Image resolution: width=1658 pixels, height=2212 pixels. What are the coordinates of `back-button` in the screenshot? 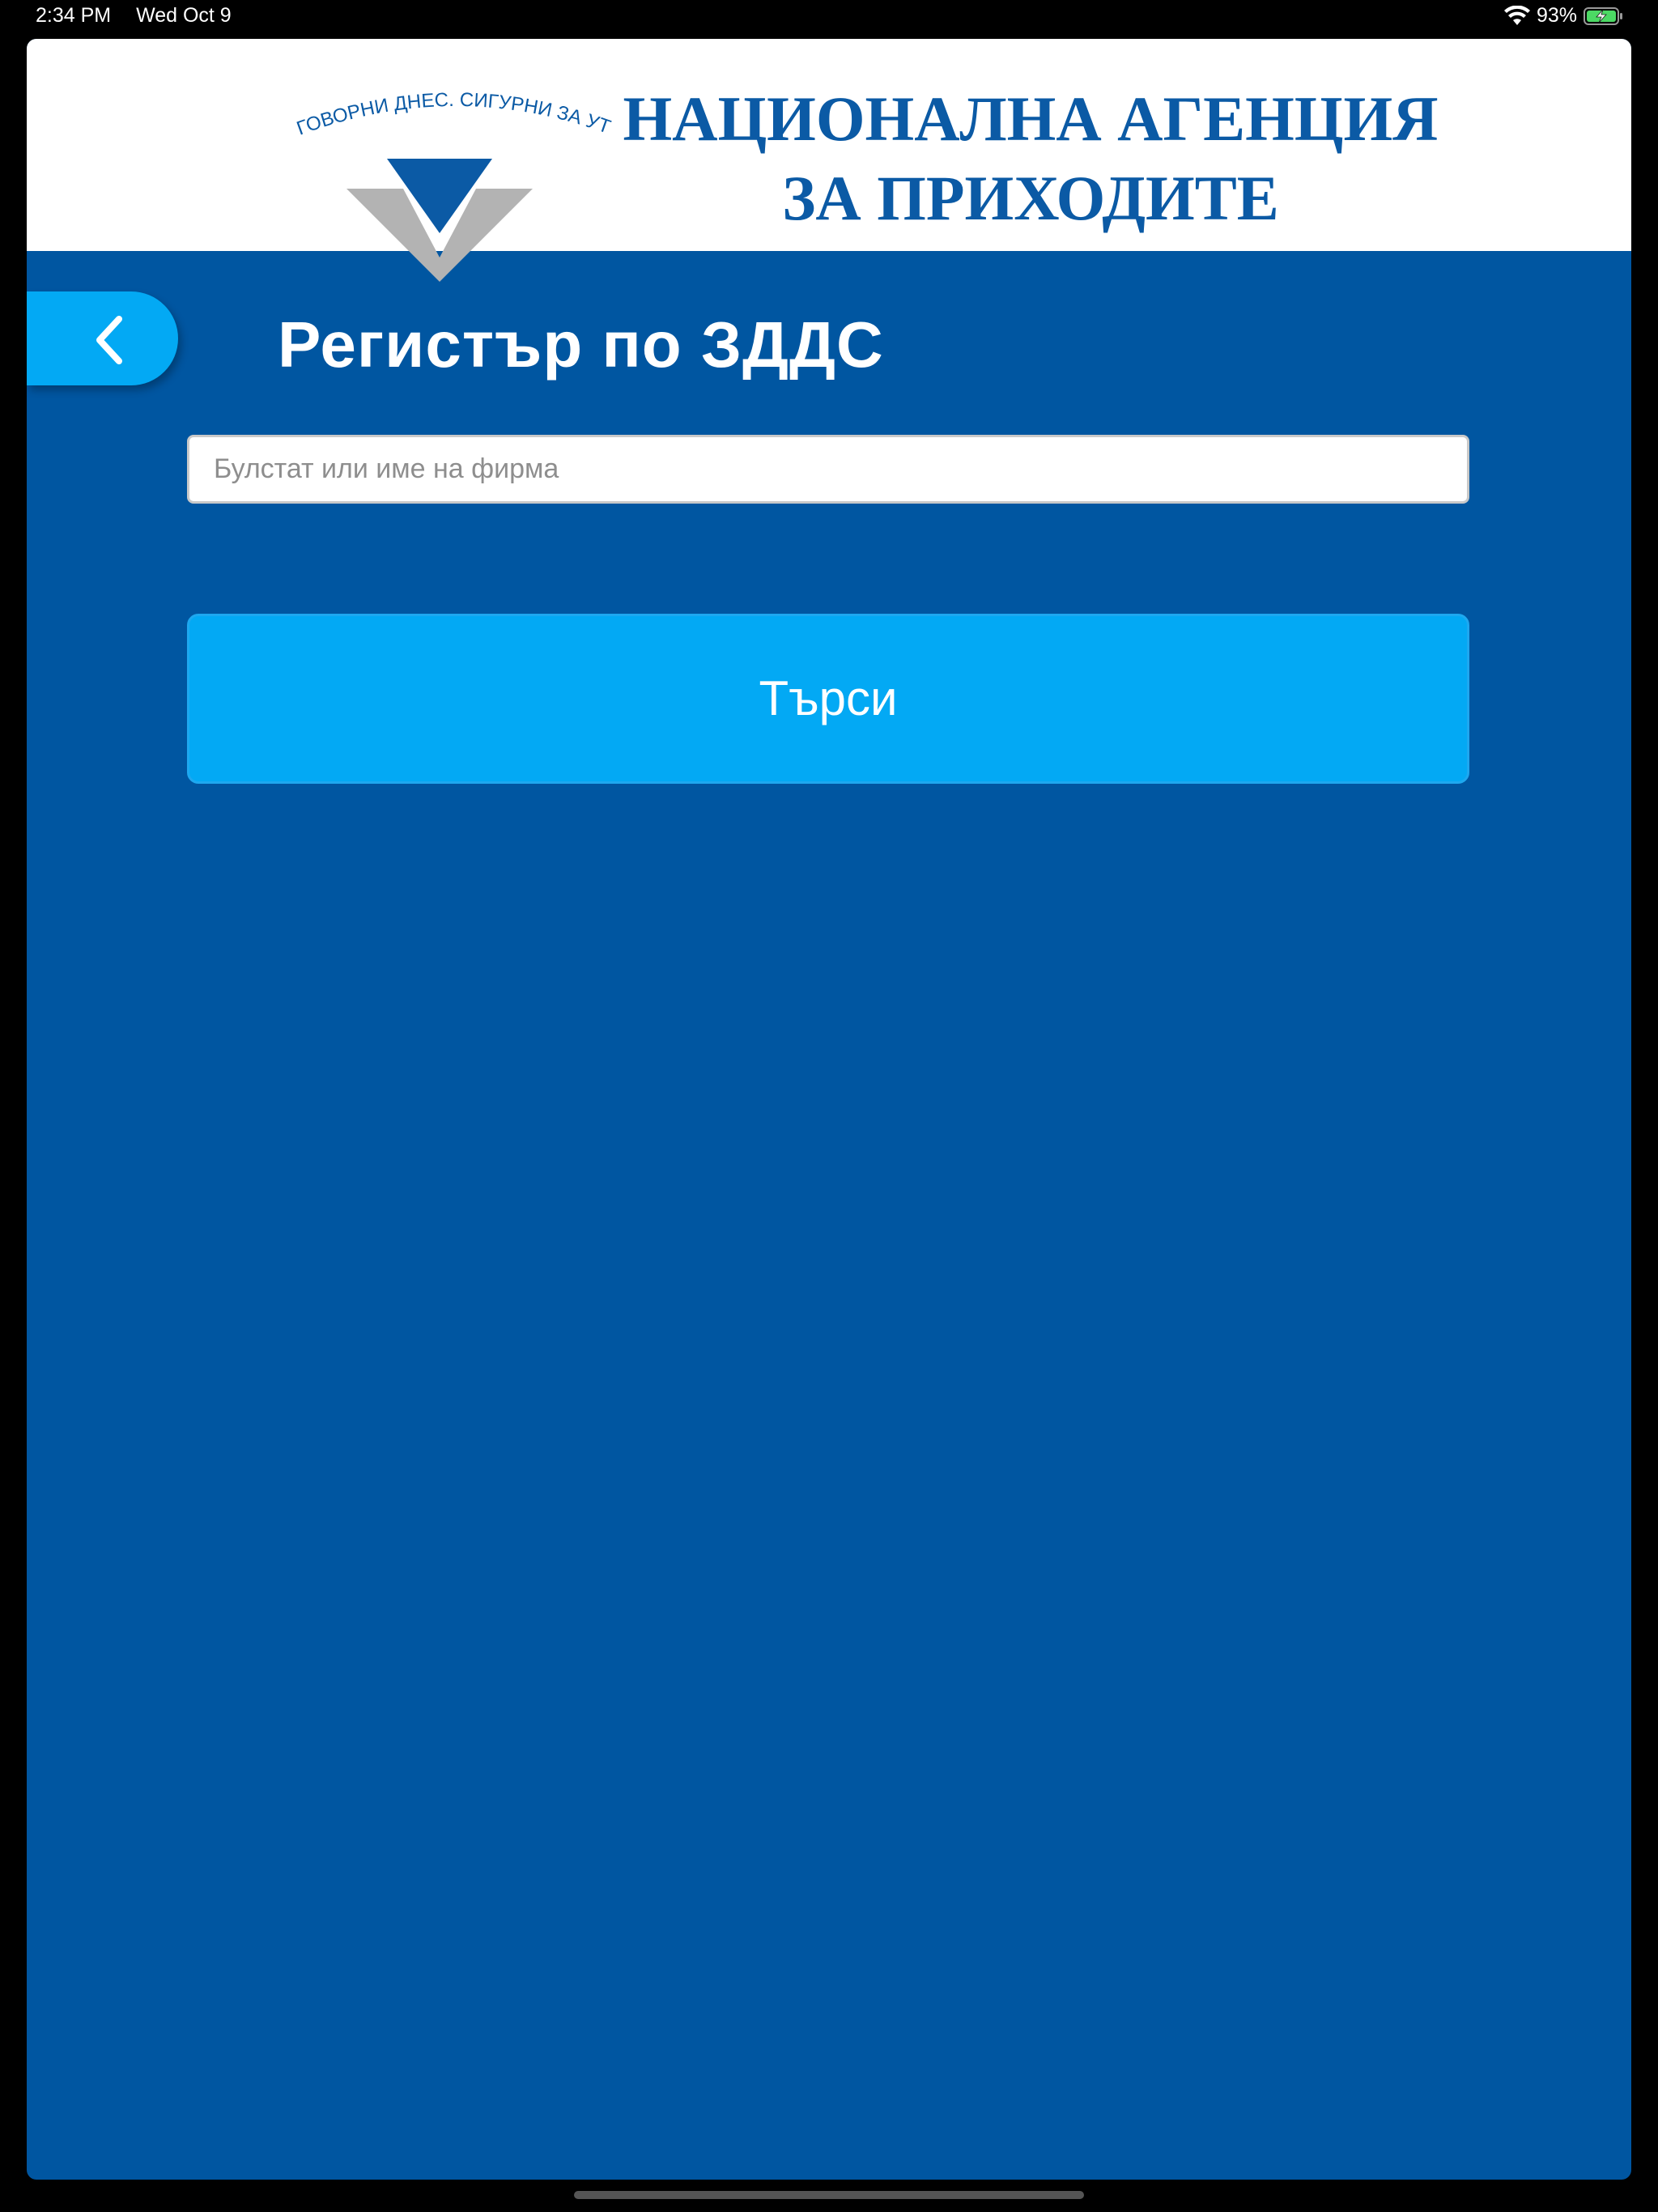 It's located at (102, 338).